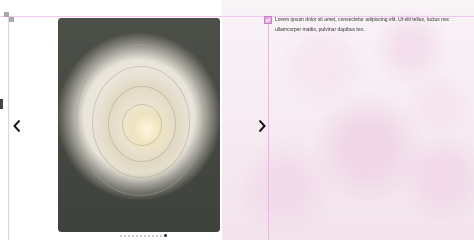  I want to click on checkbox, so click(268, 20).